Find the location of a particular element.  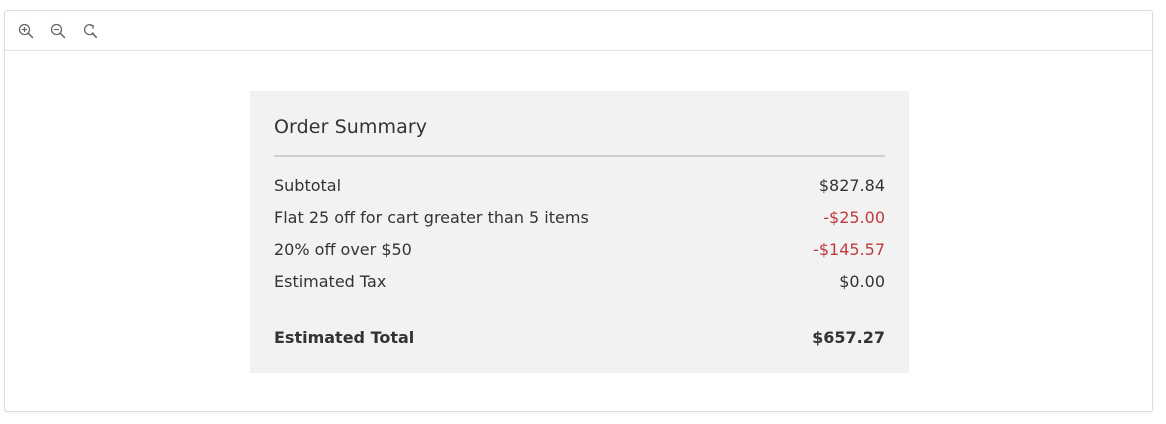

tax-value: $0.00 is located at coordinates (862, 281).